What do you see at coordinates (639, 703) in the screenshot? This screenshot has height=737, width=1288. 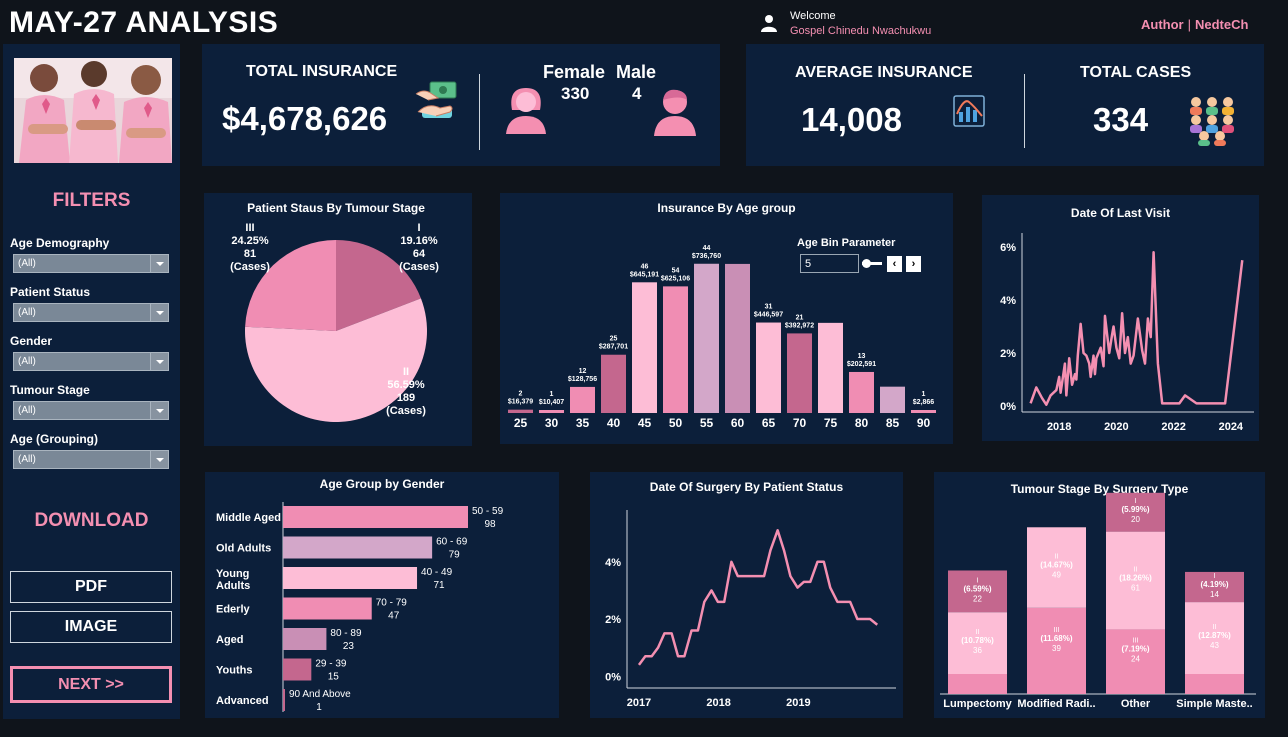 I see `surgery-date-x-tick: 2017` at bounding box center [639, 703].